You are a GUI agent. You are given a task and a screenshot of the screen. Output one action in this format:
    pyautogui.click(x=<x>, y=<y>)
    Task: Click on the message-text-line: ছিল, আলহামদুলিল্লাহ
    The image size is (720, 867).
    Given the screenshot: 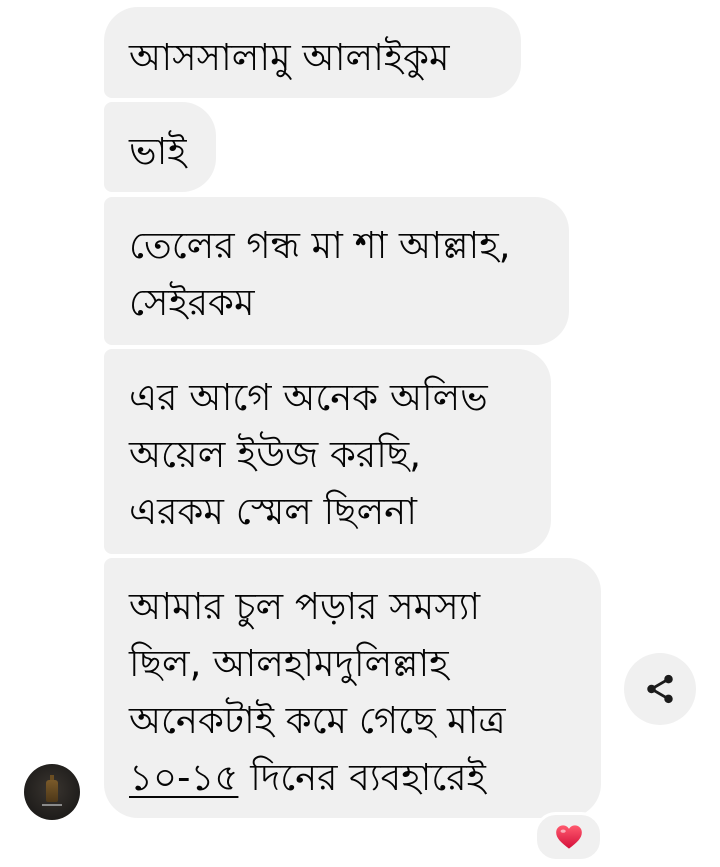 What is the action you would take?
    pyautogui.click(x=289, y=663)
    